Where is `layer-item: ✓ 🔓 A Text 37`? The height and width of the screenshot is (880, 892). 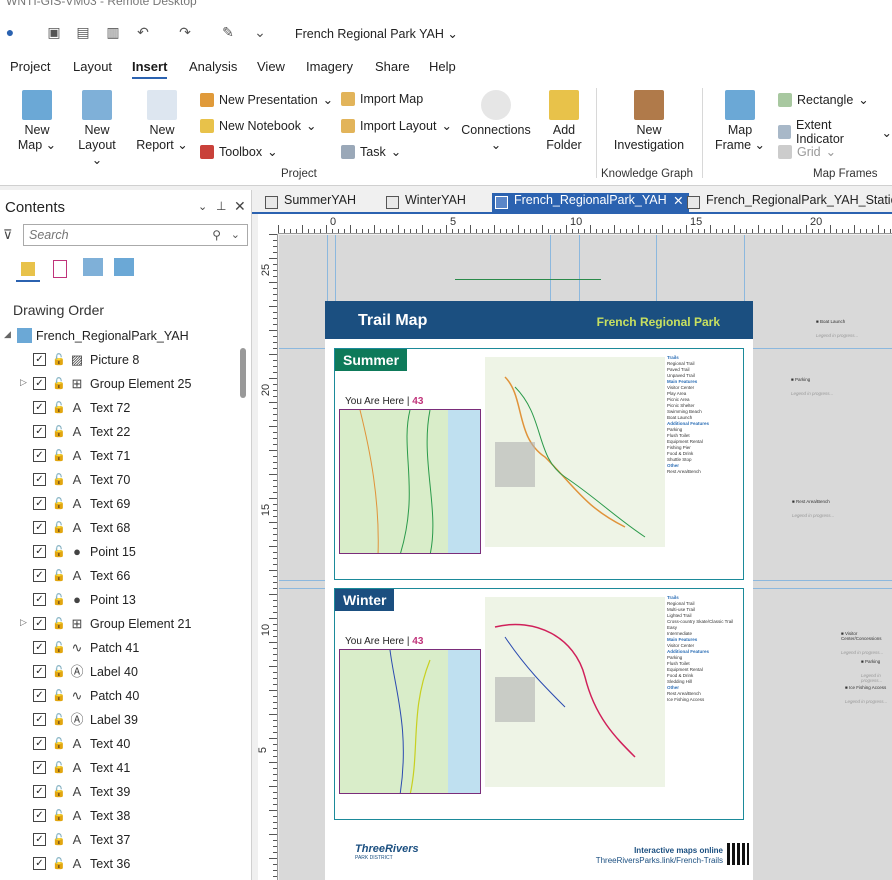
layer-item: ✓ 🔓 A Text 37 is located at coordinates (120, 840).